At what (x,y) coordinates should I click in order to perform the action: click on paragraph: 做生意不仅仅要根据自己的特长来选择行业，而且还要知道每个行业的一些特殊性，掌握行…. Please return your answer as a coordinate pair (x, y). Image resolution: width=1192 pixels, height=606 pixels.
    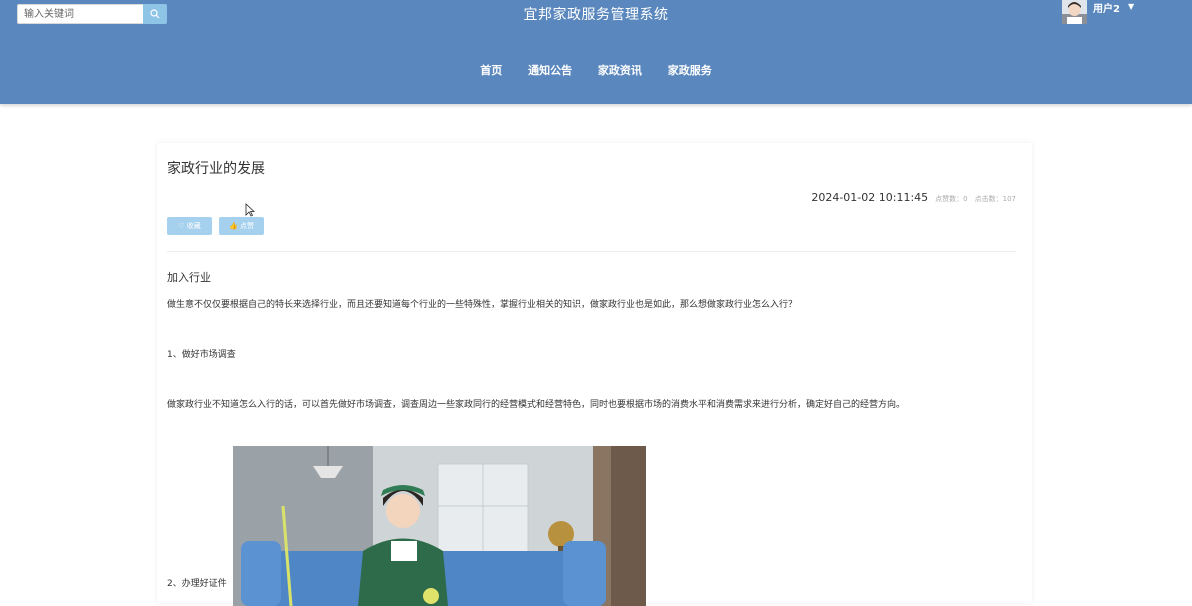
    Looking at the image, I should click on (482, 305).